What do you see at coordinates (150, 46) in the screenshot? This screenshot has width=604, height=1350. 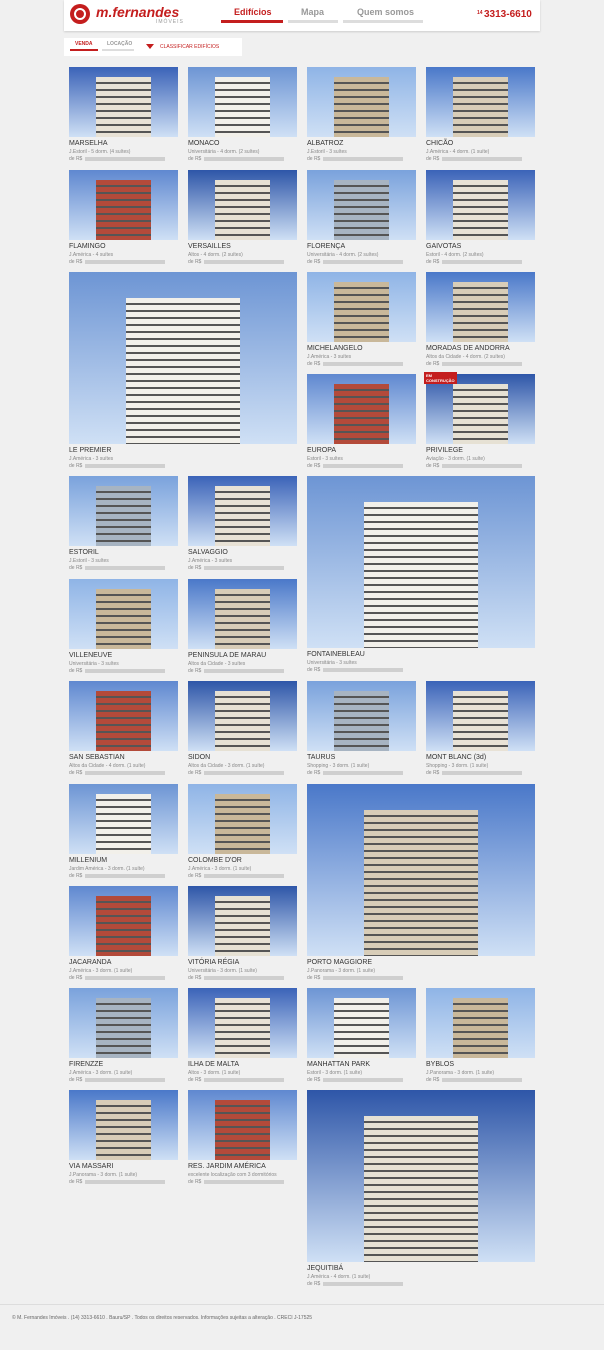 I see `dropdown-arrow-icon` at bounding box center [150, 46].